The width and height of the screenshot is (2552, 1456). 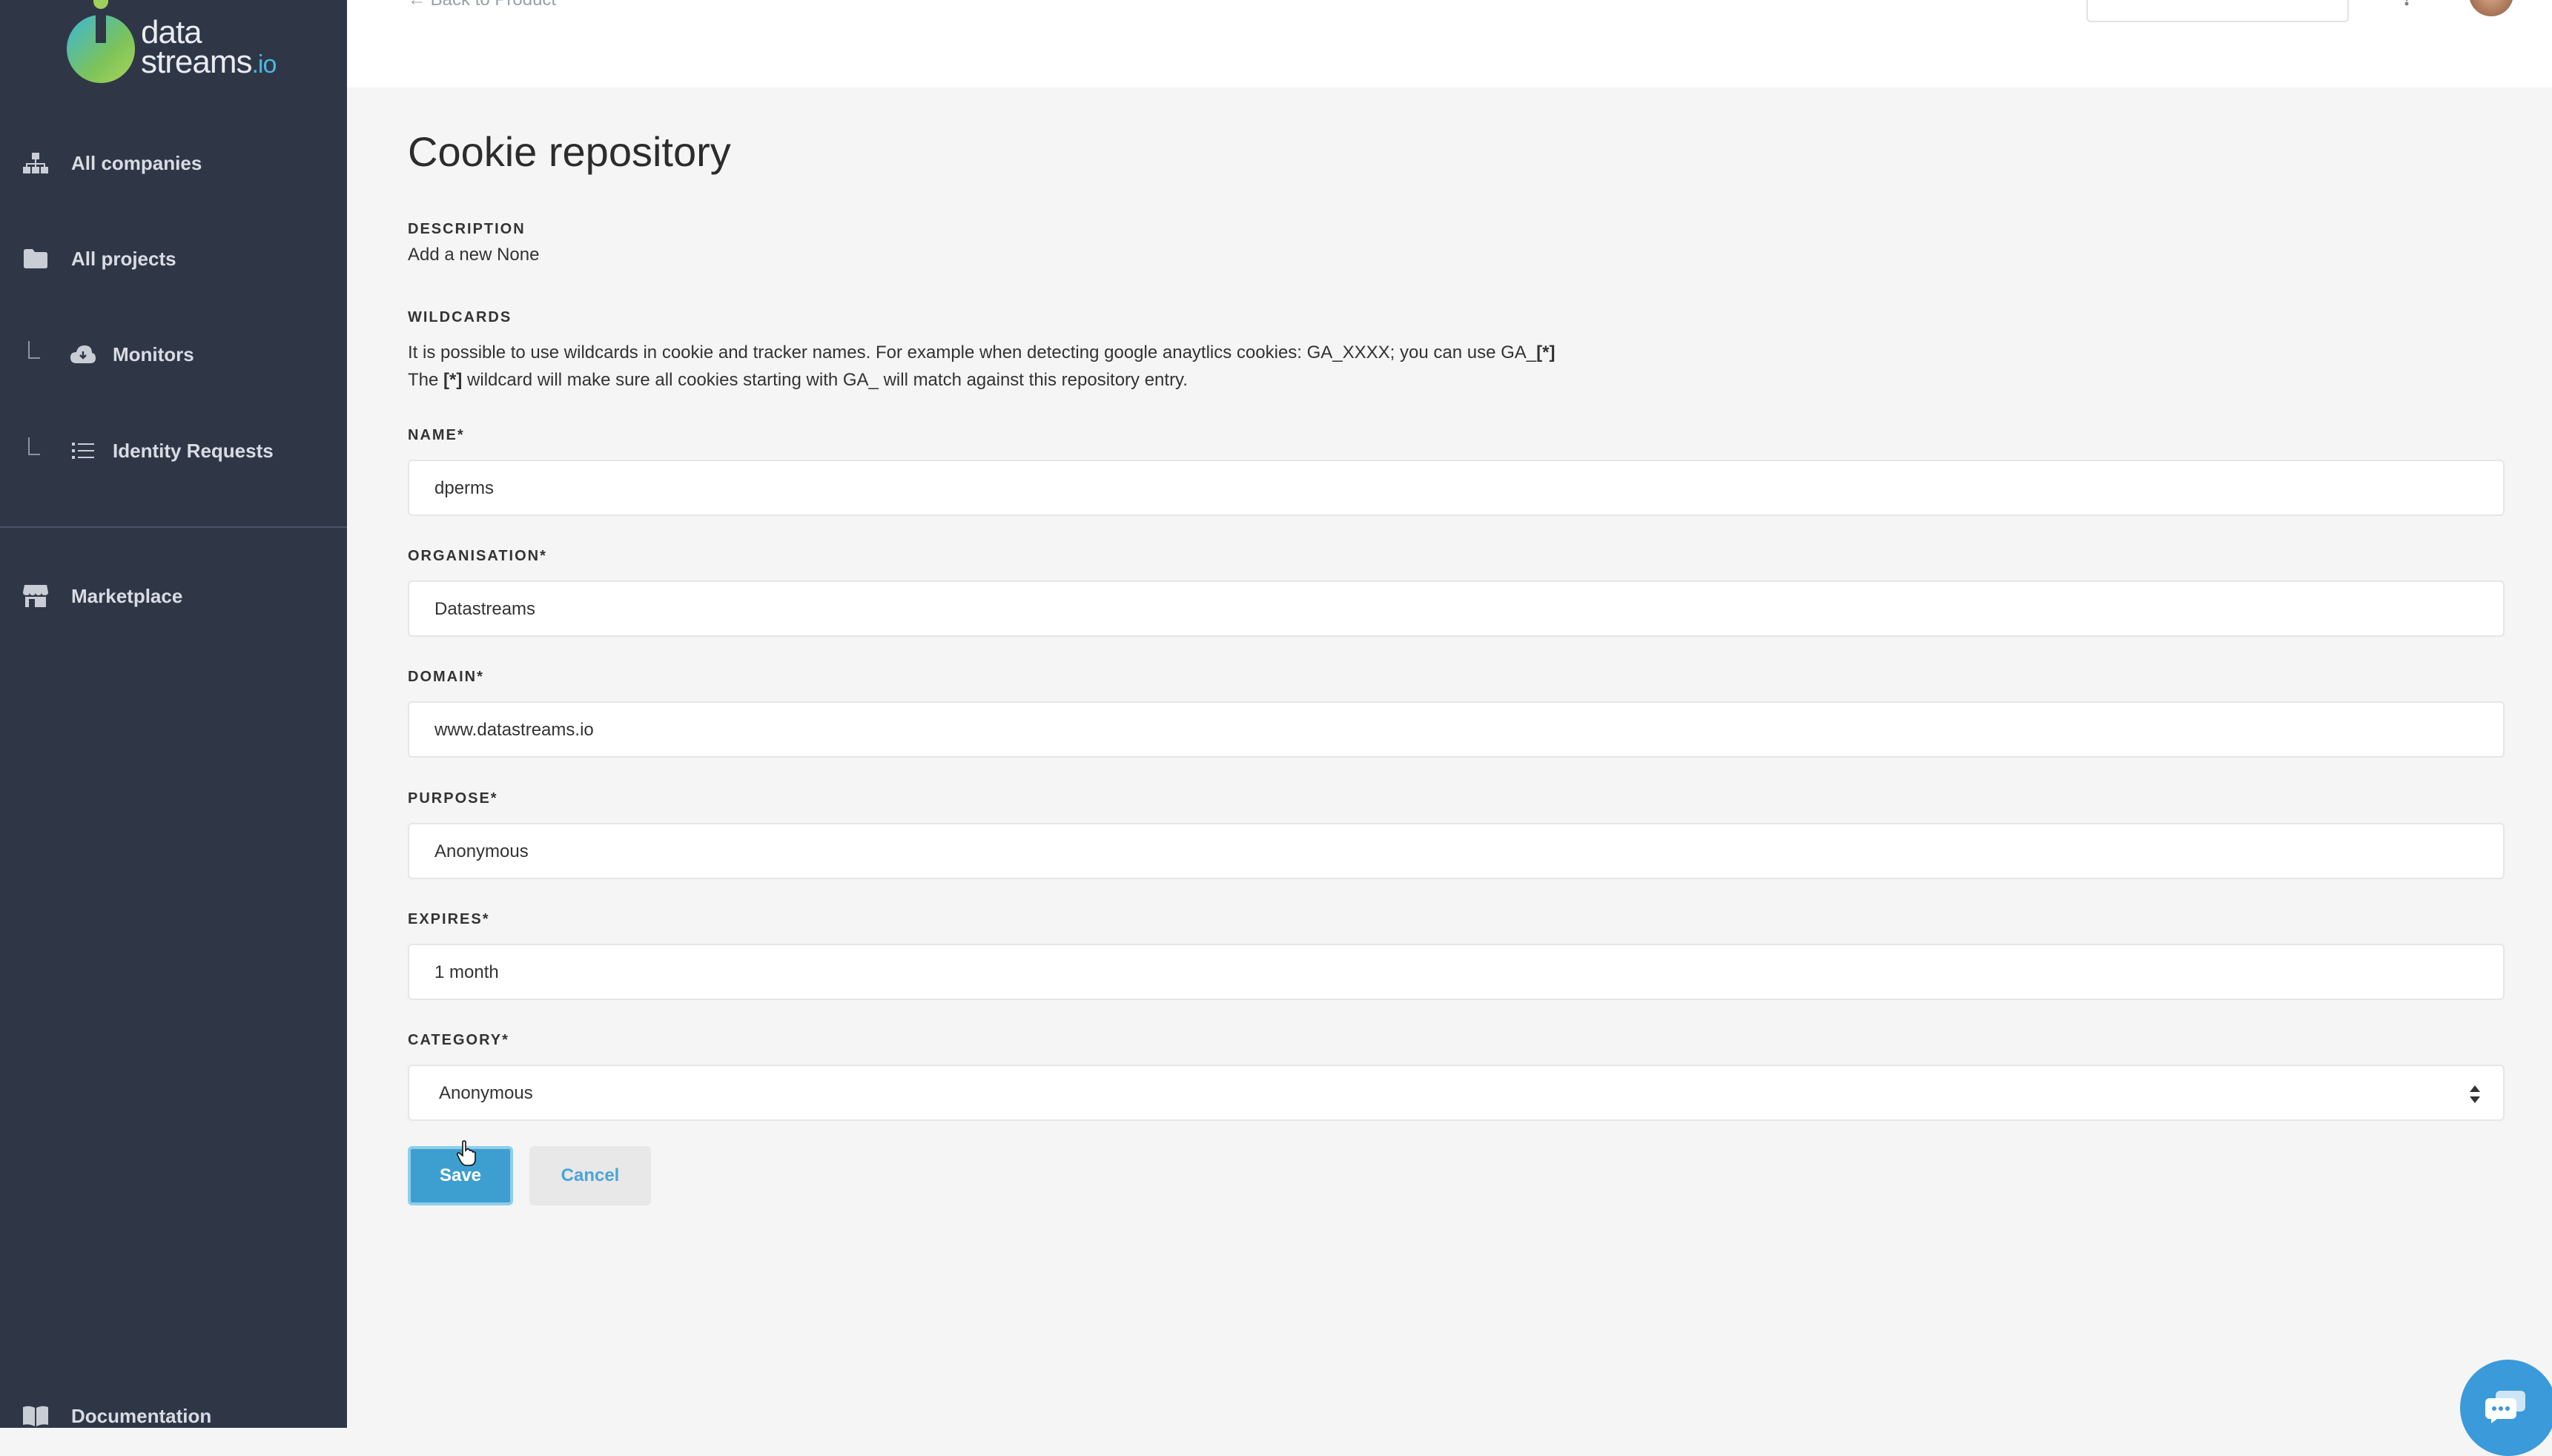 What do you see at coordinates (35, 163) in the screenshot?
I see `sitemap-icon` at bounding box center [35, 163].